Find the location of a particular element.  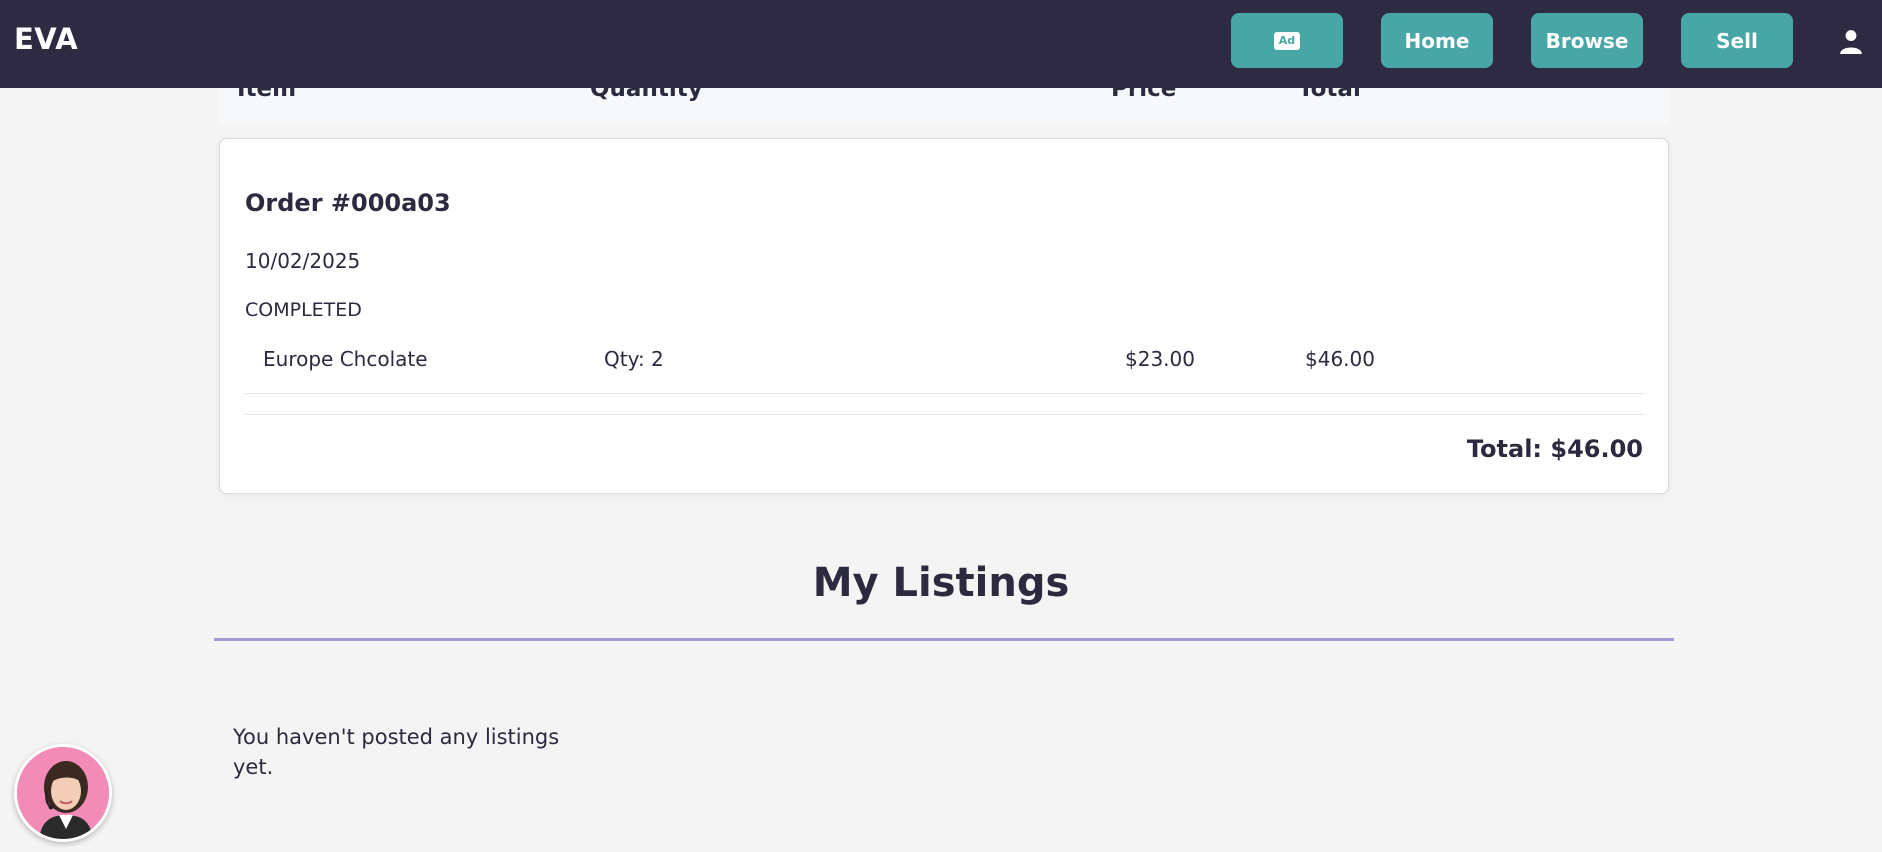

item-price: $23.00 is located at coordinates (1160, 359).